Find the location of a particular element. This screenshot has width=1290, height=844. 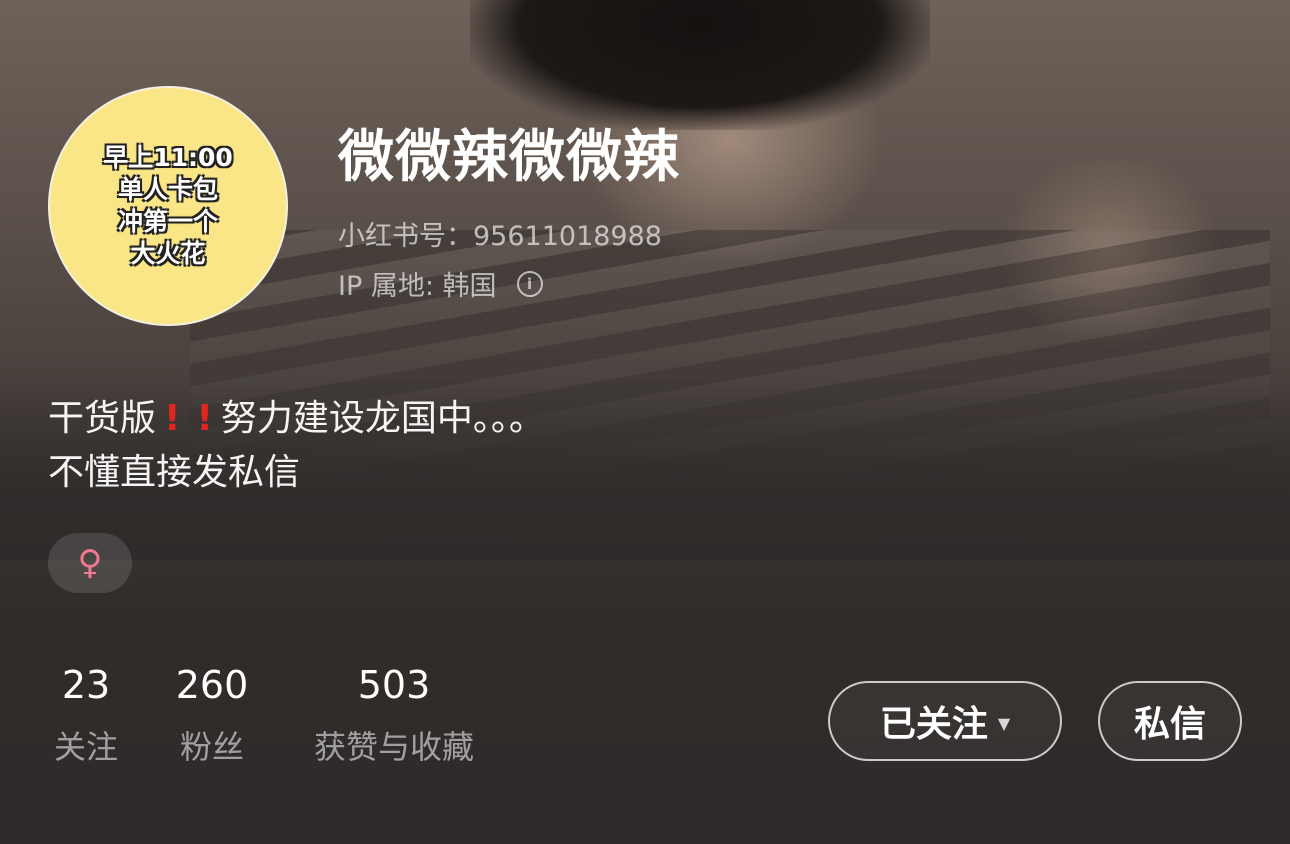

message-button-label: 私信 is located at coordinates (1169, 724).